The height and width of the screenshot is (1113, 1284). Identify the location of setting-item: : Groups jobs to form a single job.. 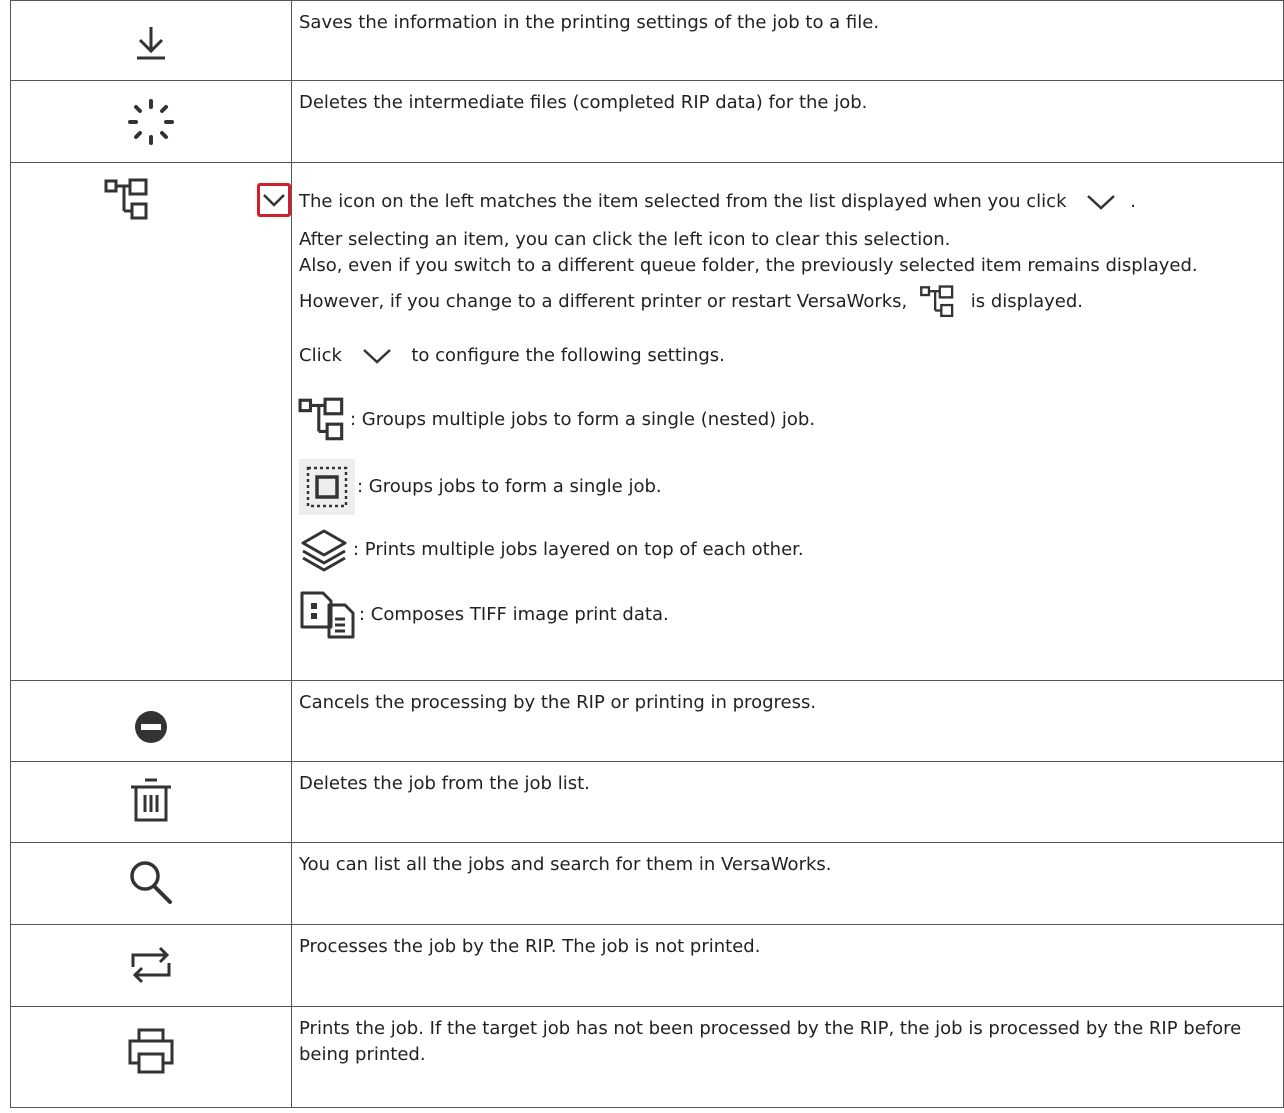
(791, 487).